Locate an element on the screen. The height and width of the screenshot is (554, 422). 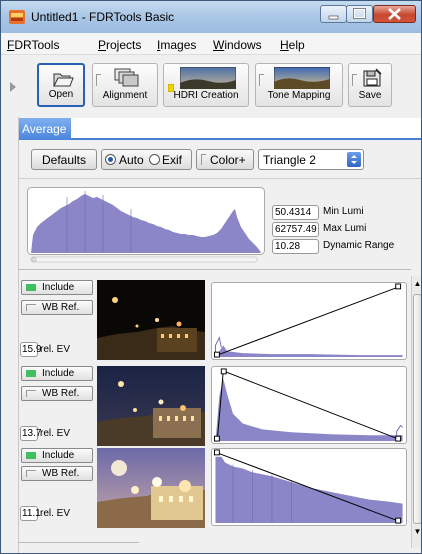
image-row: Include WB Ref. 15.9 rel. EV is located at coordinates (215, 321).